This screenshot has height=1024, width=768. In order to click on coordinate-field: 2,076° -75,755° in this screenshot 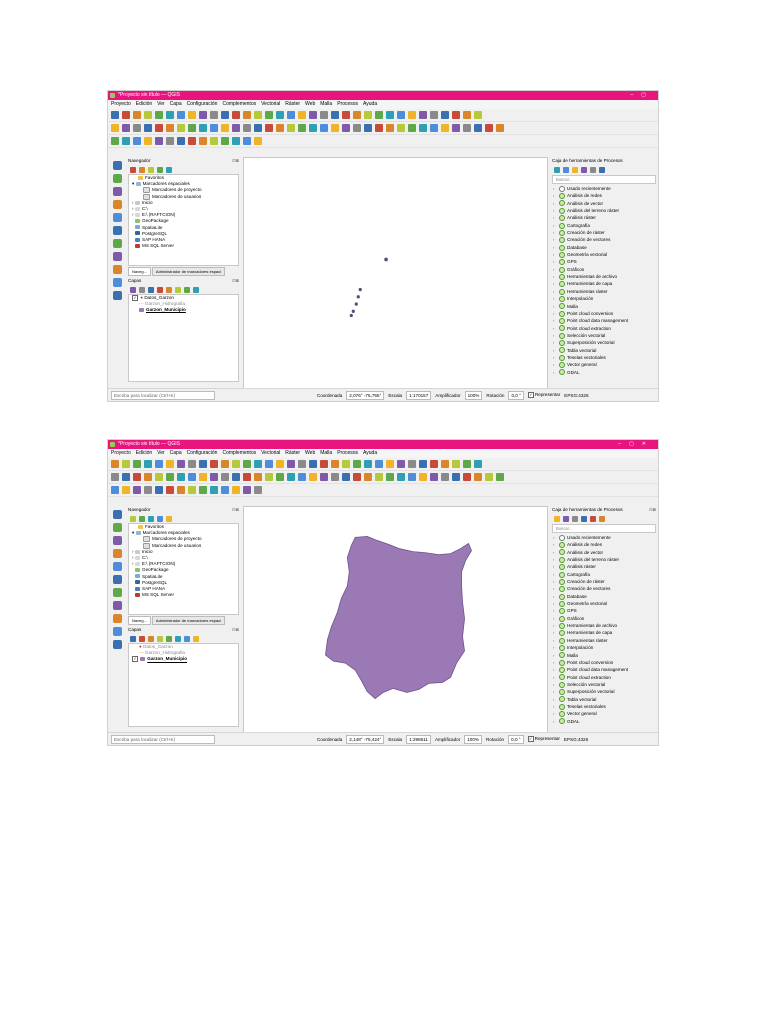, I will do `click(365, 395)`.